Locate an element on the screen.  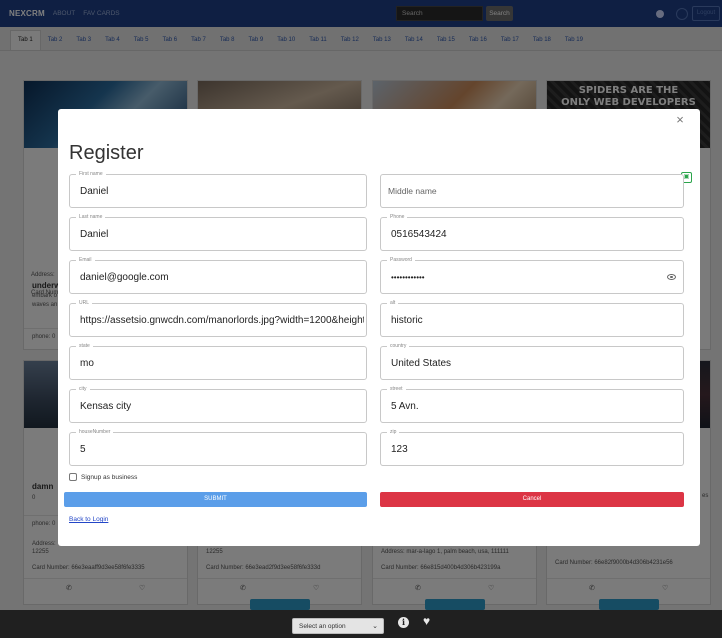
field-label: country is located at coordinates (398, 346).